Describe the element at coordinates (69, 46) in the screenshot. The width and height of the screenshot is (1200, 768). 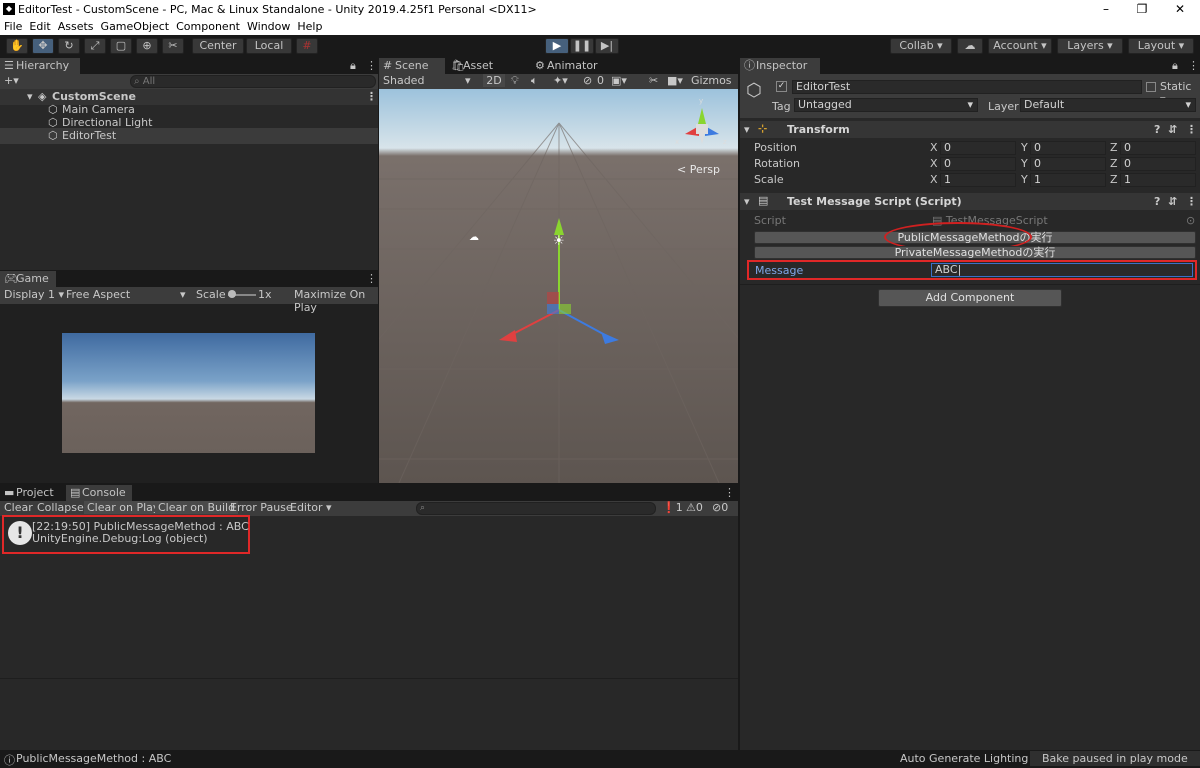
I see `rotate-tool-icon: ↻` at that location.